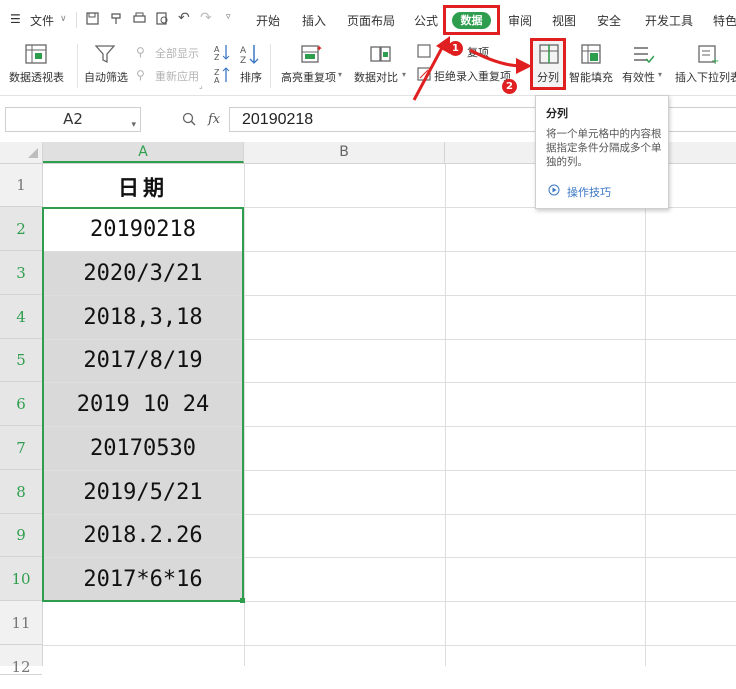 This screenshot has height=689, width=736. Describe the element at coordinates (162, 18) in the screenshot. I see `print-preview-icon` at that location.